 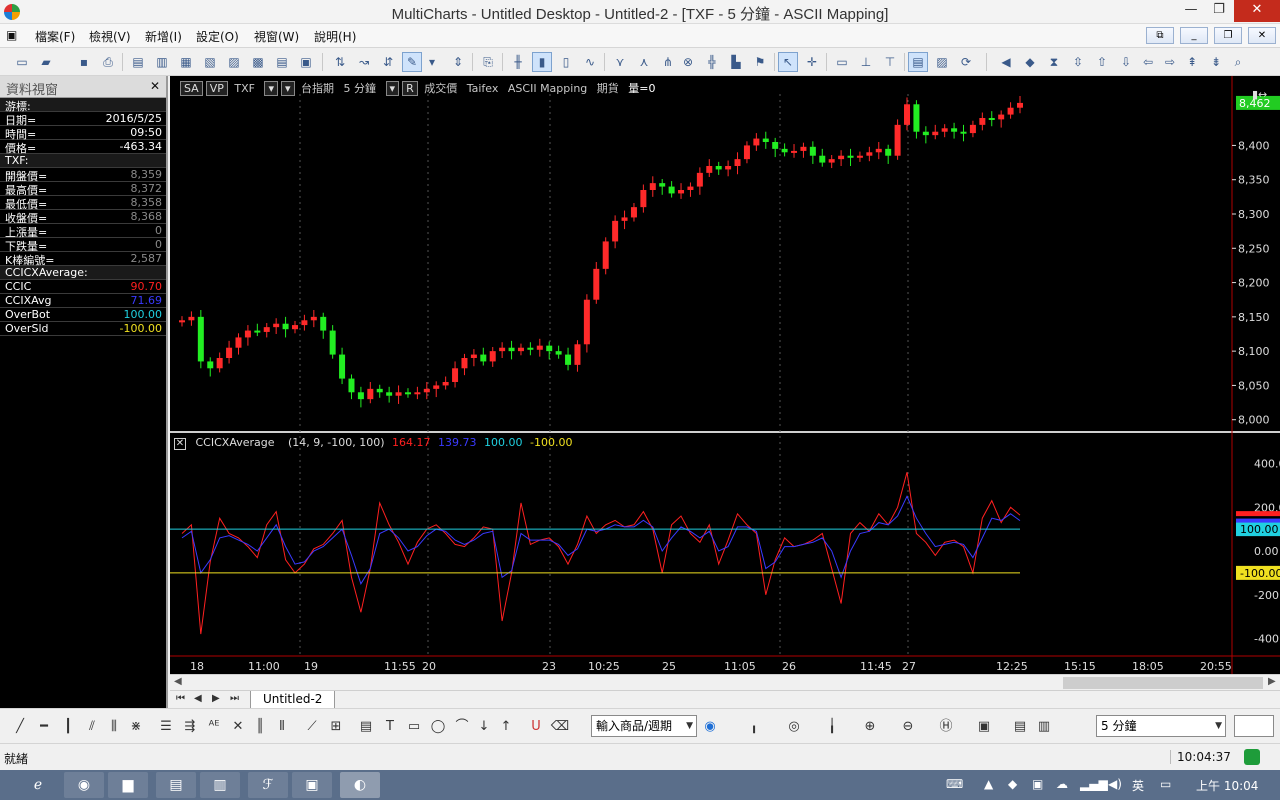 What do you see at coordinates (725, 682) in the screenshot?
I see `horizontal-scrollbar: ◀ ▶` at bounding box center [725, 682].